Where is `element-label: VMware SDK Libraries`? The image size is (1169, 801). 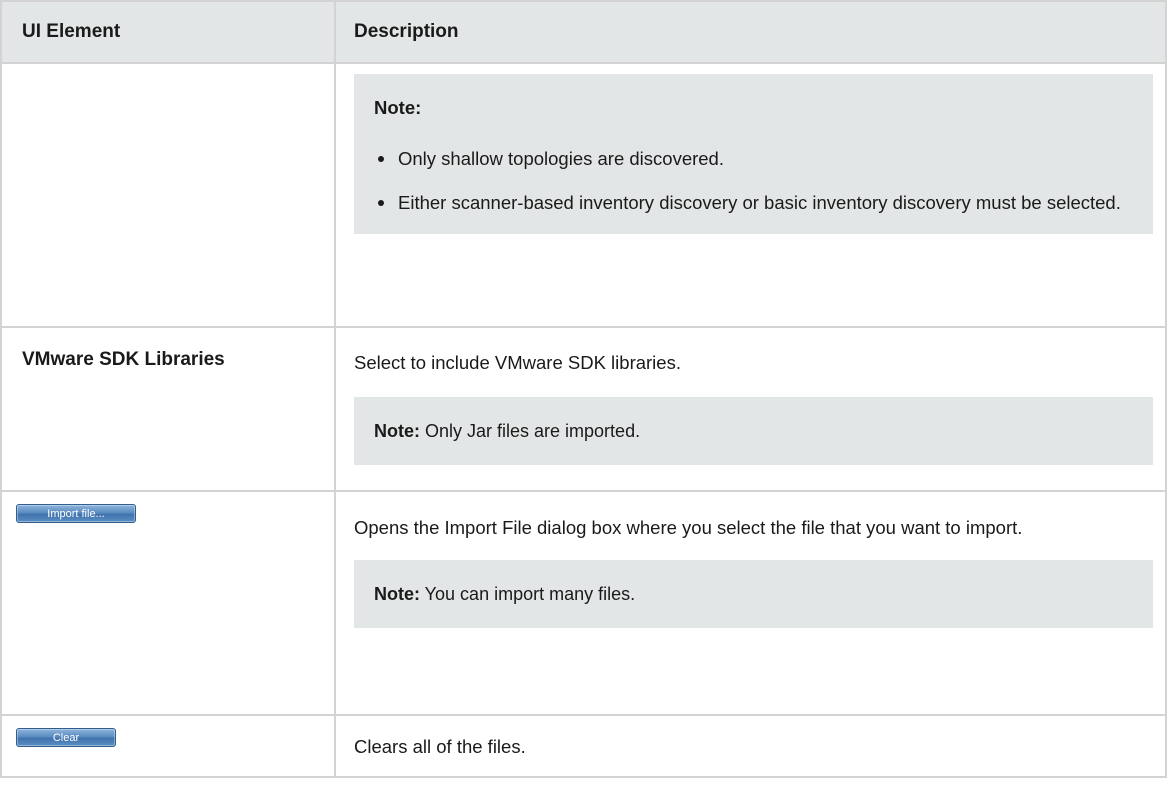 element-label: VMware SDK Libraries is located at coordinates (123, 359).